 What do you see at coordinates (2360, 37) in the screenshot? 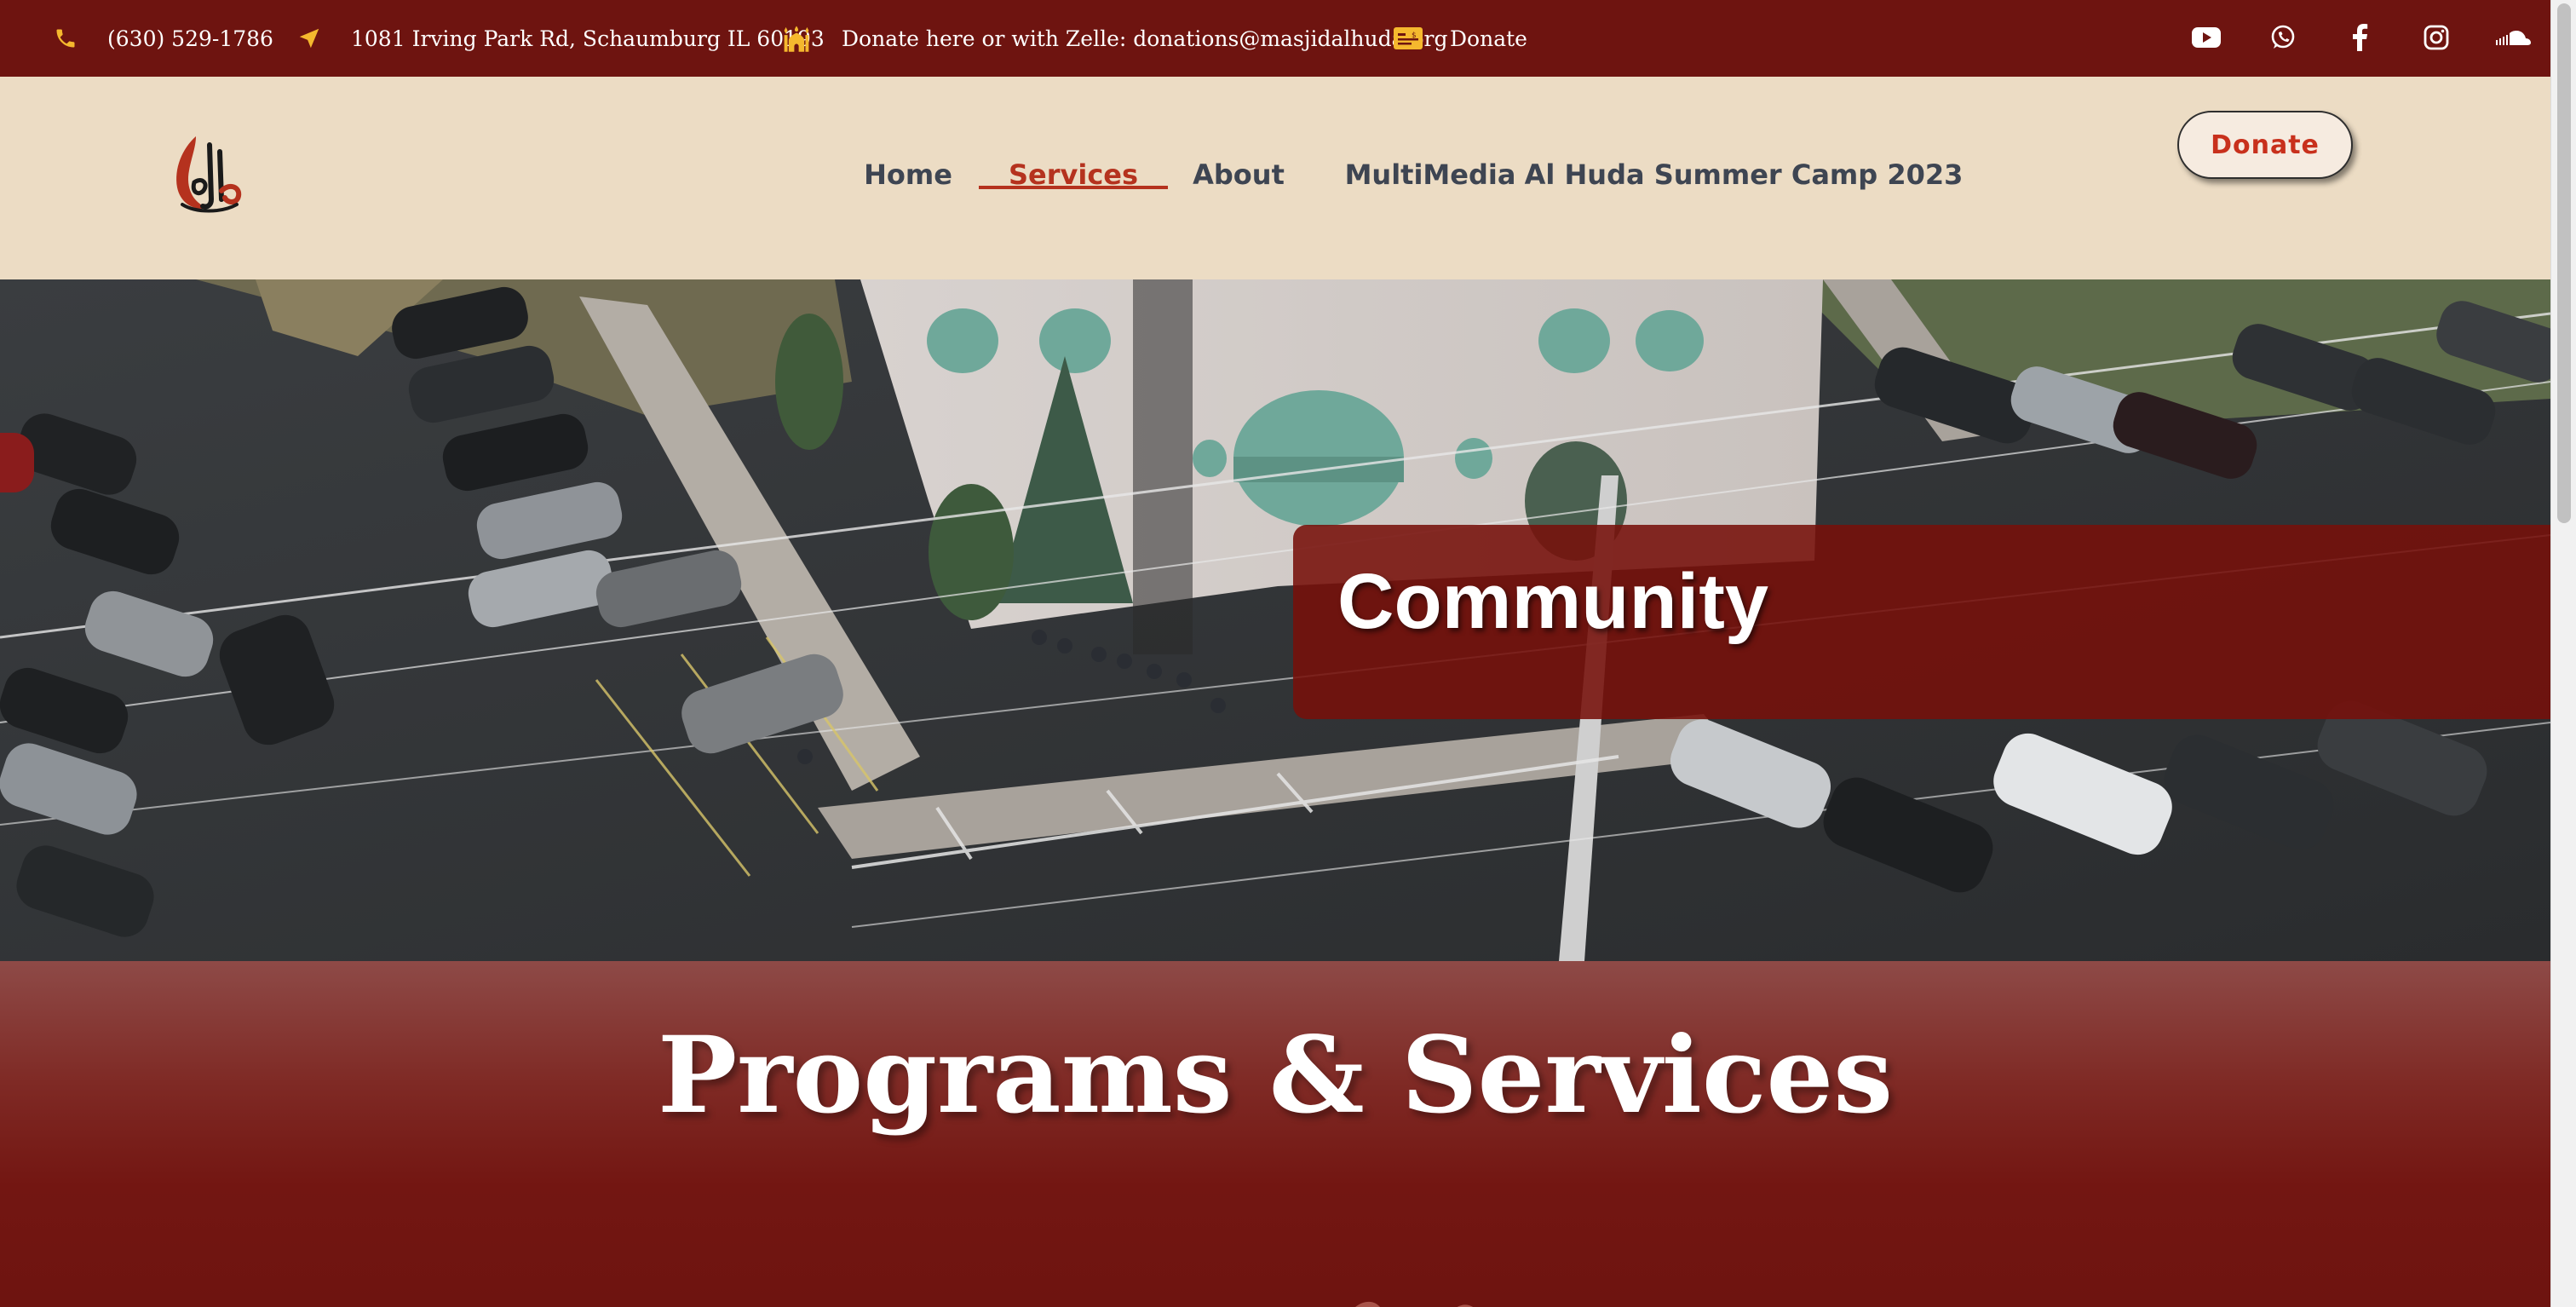
I see `facebook-icon` at bounding box center [2360, 37].